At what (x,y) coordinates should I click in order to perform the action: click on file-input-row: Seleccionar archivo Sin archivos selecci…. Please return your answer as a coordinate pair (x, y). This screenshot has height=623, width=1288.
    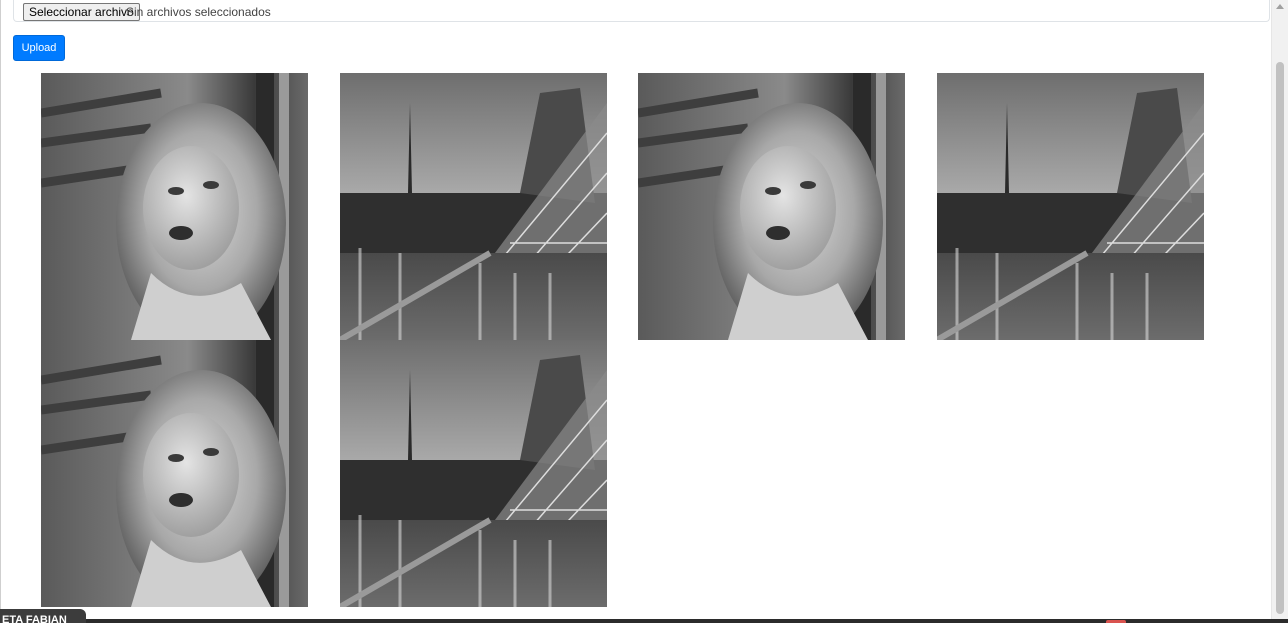
    Looking at the image, I should click on (641, 11).